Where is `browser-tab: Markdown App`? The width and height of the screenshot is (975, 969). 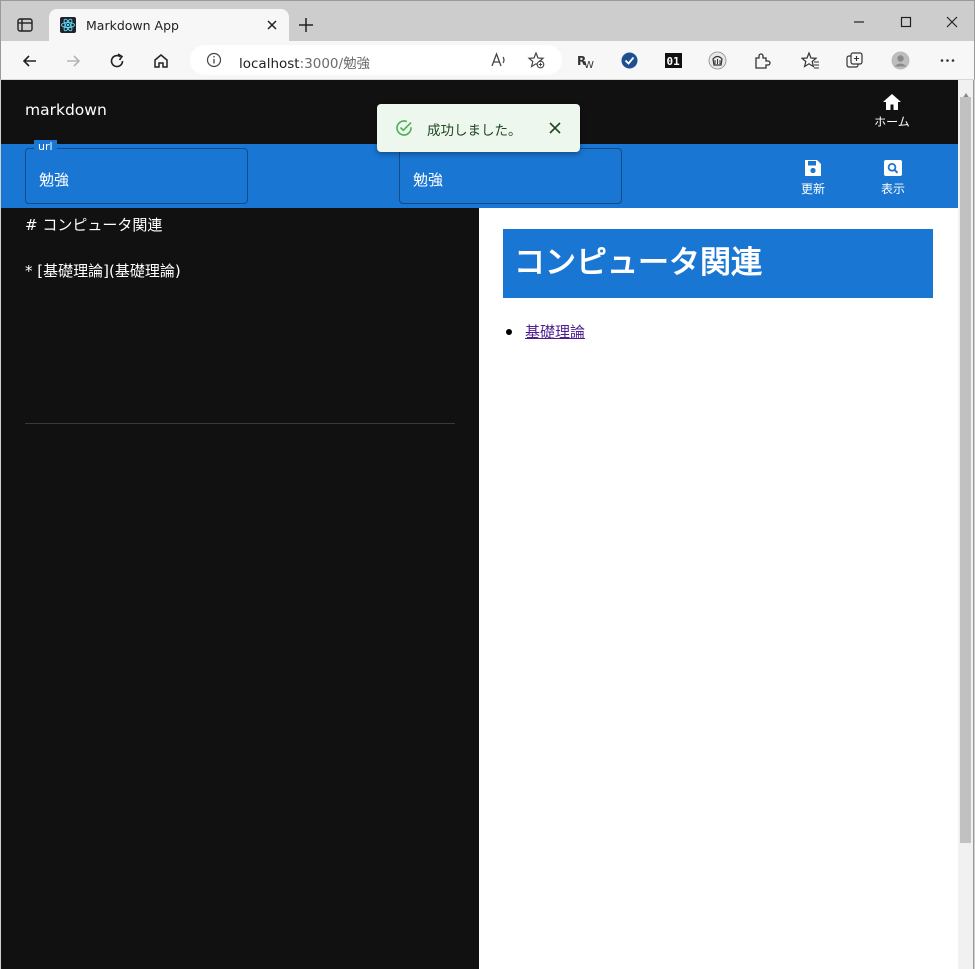
browser-tab: Markdown App is located at coordinates (169, 26).